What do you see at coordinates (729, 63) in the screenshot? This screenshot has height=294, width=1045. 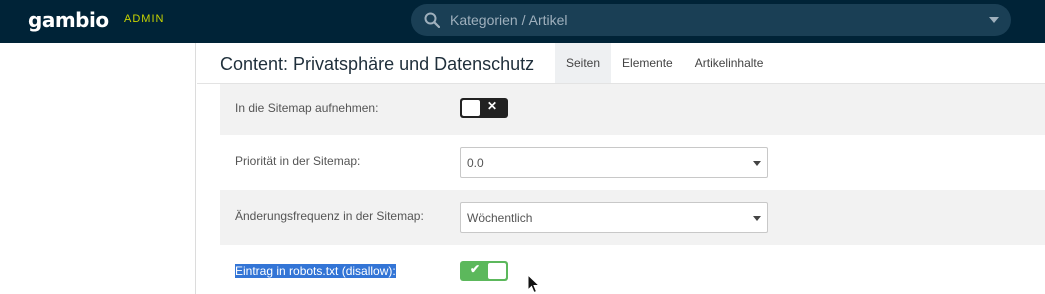 I see `tab-artikelinhalte: Artikelinhalte` at bounding box center [729, 63].